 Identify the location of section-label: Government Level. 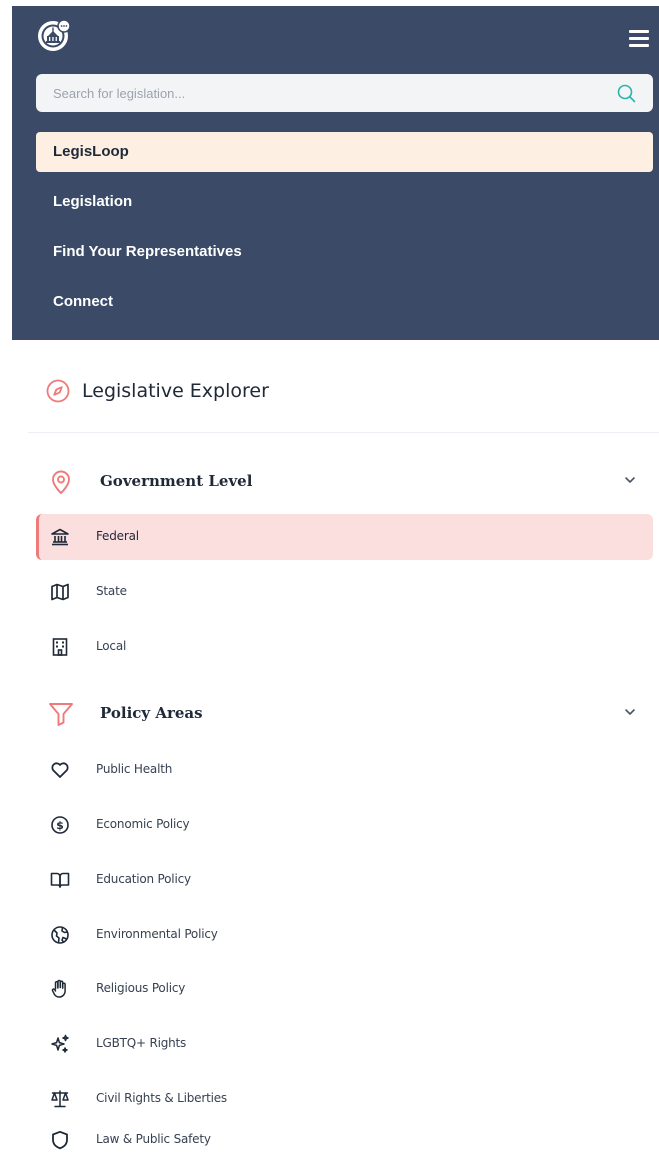
(176, 481).